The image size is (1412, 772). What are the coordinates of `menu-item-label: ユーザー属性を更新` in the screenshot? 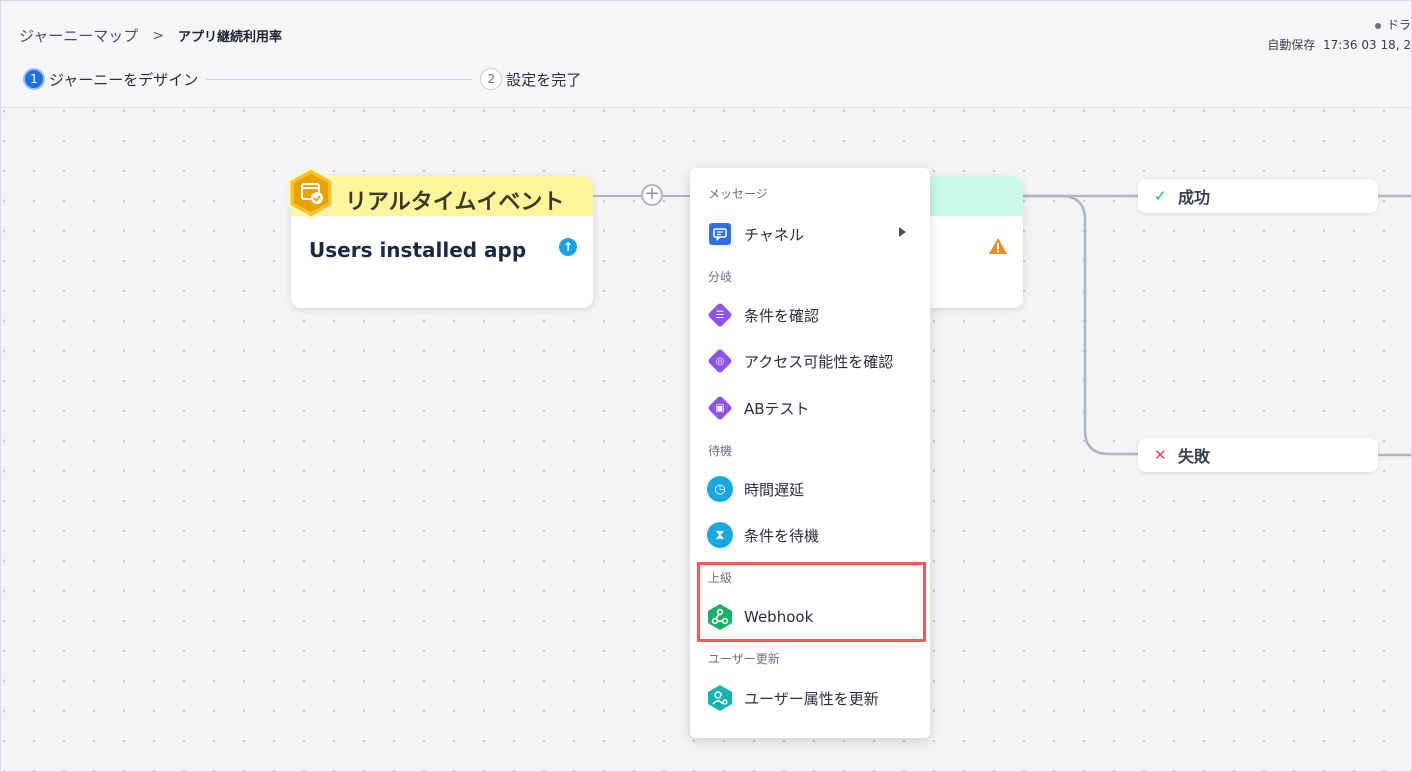 It's located at (811, 698).